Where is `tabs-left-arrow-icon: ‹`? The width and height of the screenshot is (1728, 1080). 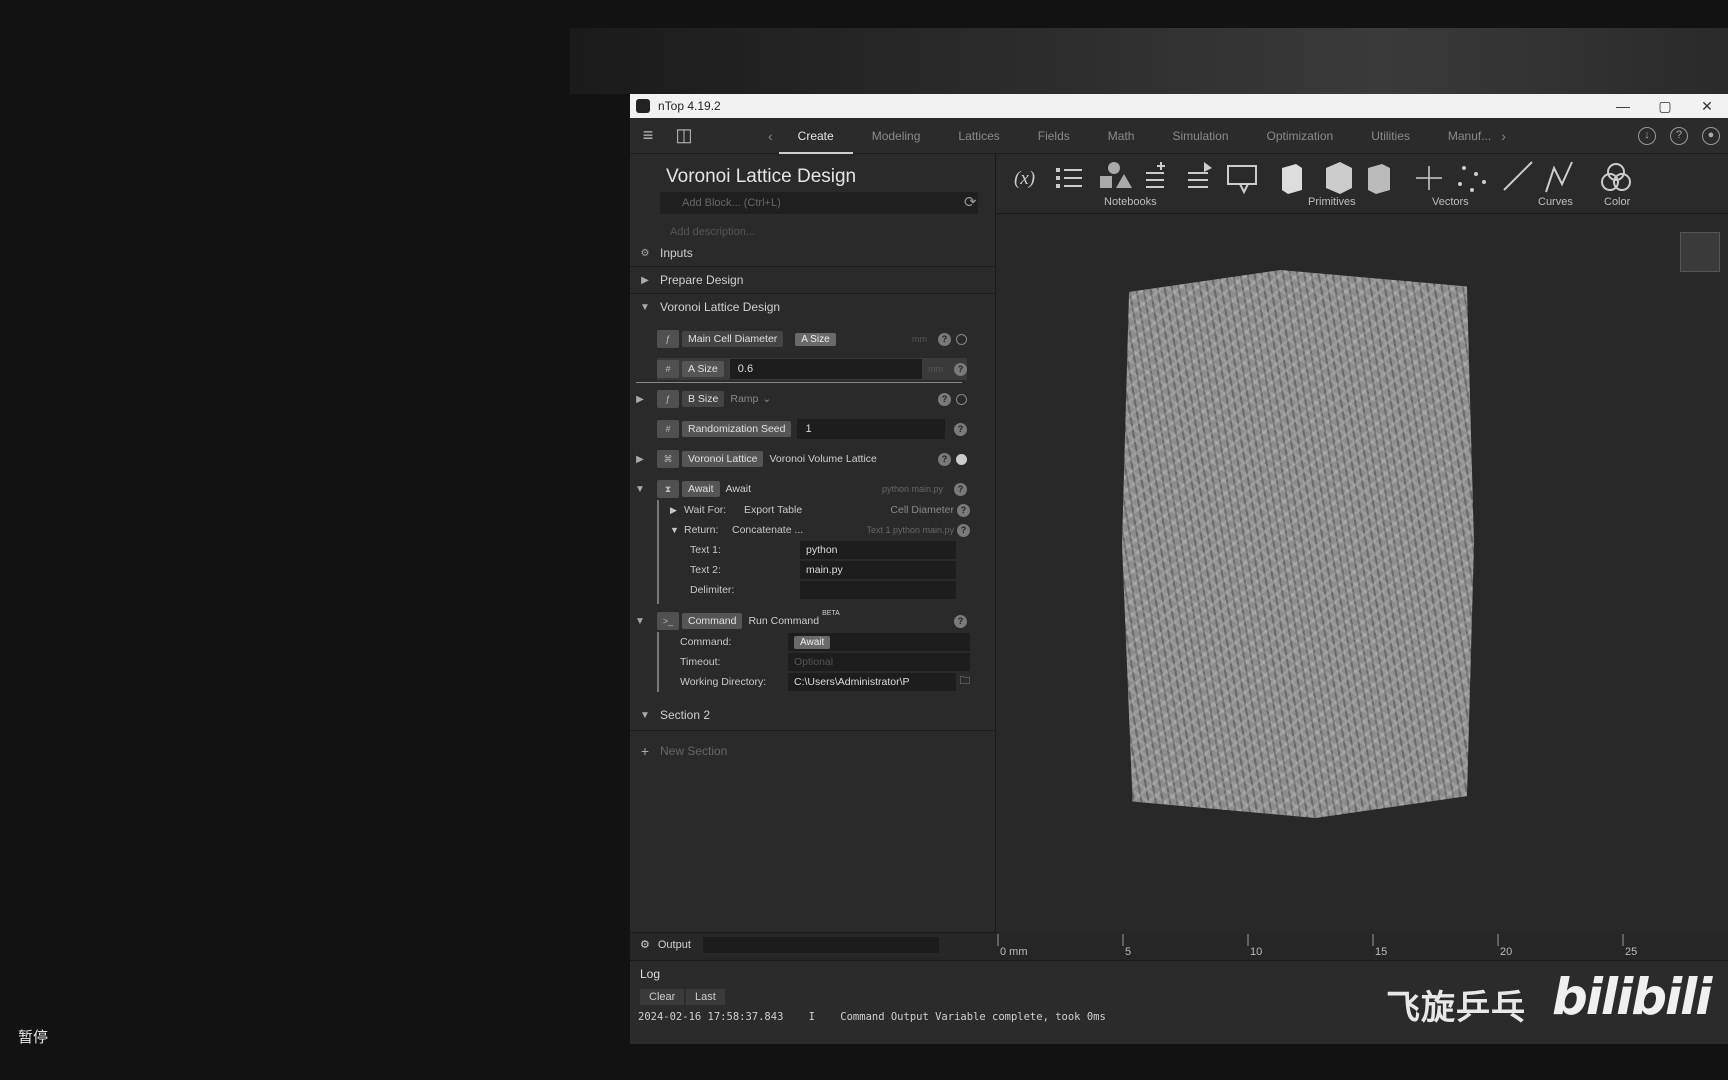 tabs-left-arrow-icon: ‹ is located at coordinates (770, 136).